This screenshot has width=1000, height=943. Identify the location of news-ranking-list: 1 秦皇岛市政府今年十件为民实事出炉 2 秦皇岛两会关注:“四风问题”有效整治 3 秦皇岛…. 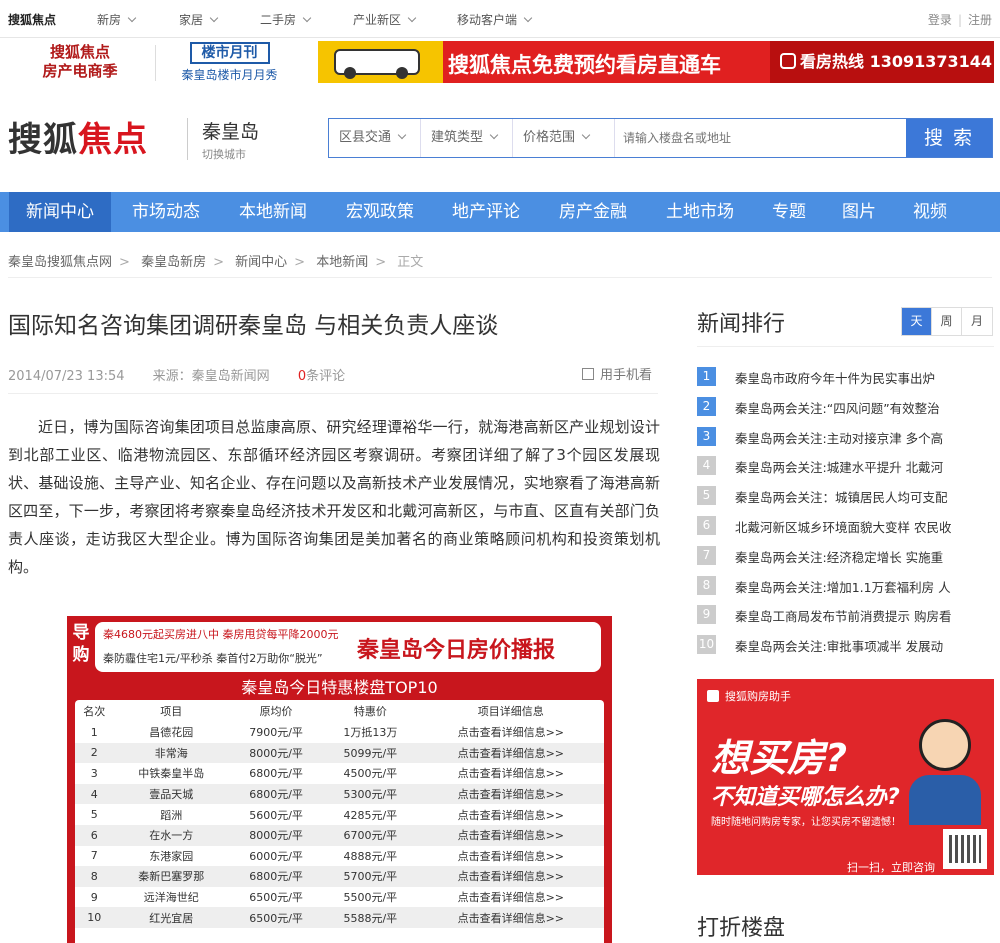
(845, 513).